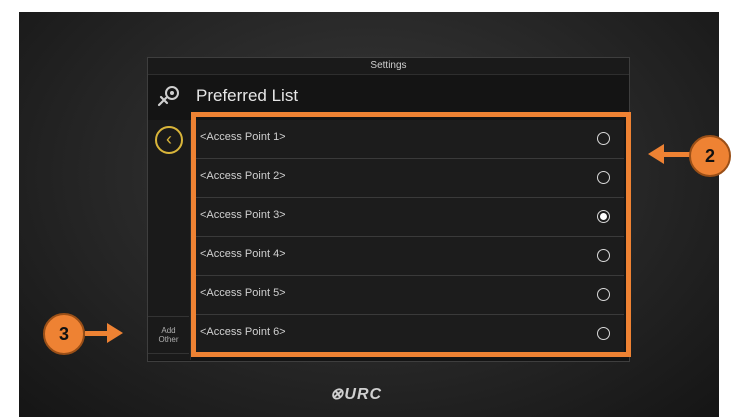 Image resolution: width=738 pixels, height=417 pixels. What do you see at coordinates (243, 293) in the screenshot?
I see `access-point-label: <Access Point 5>` at bounding box center [243, 293].